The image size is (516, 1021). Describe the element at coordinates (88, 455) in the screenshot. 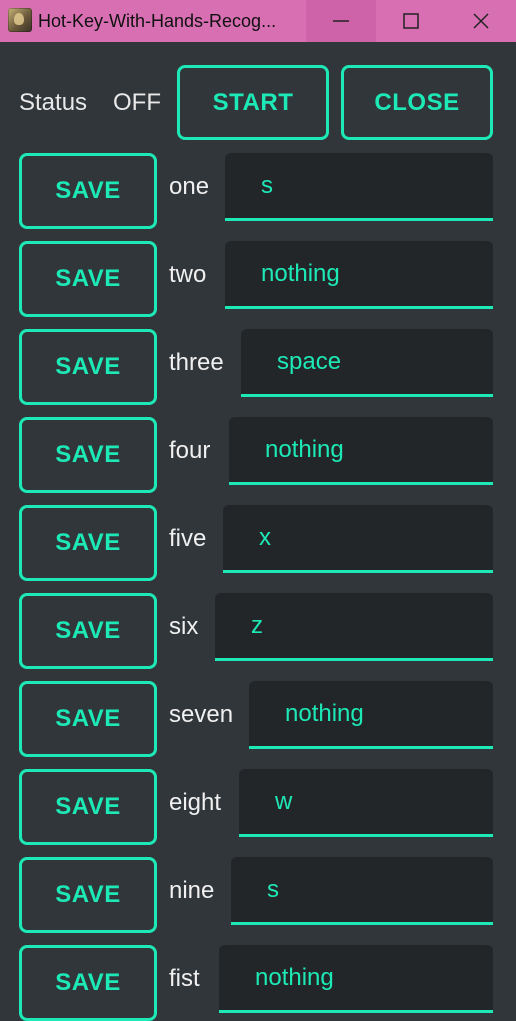

I see `save-button-four: SAVE` at that location.